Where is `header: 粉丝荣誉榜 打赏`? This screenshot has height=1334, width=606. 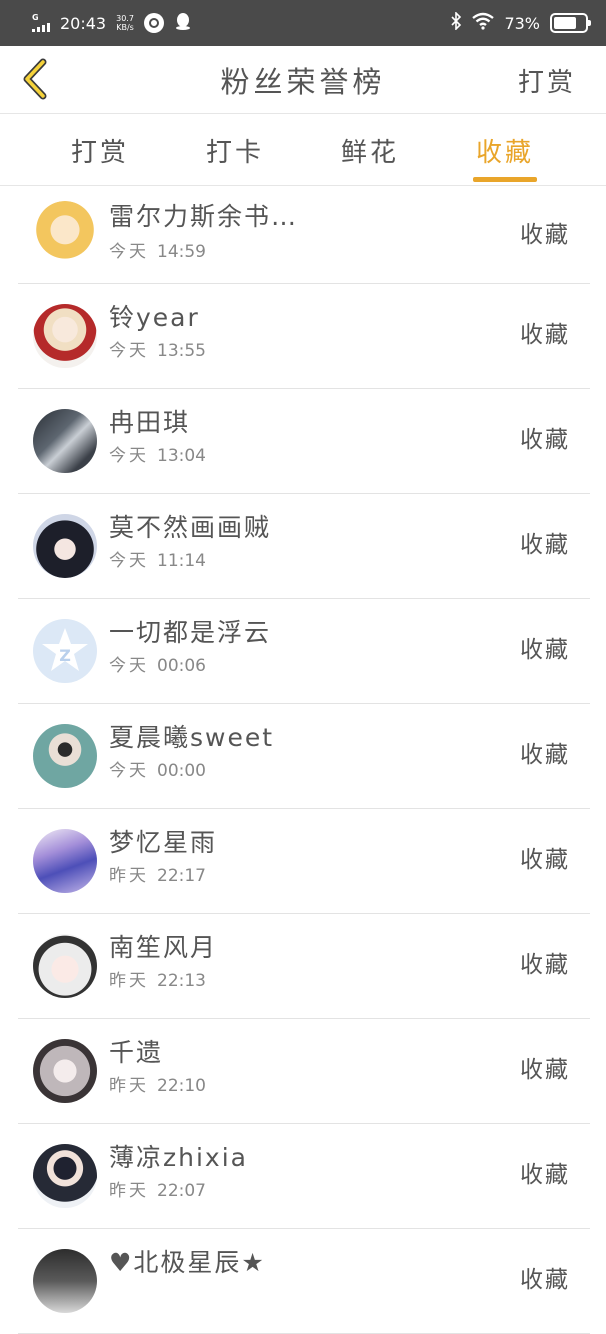 header: 粉丝荣誉榜 打赏 is located at coordinates (303, 80).